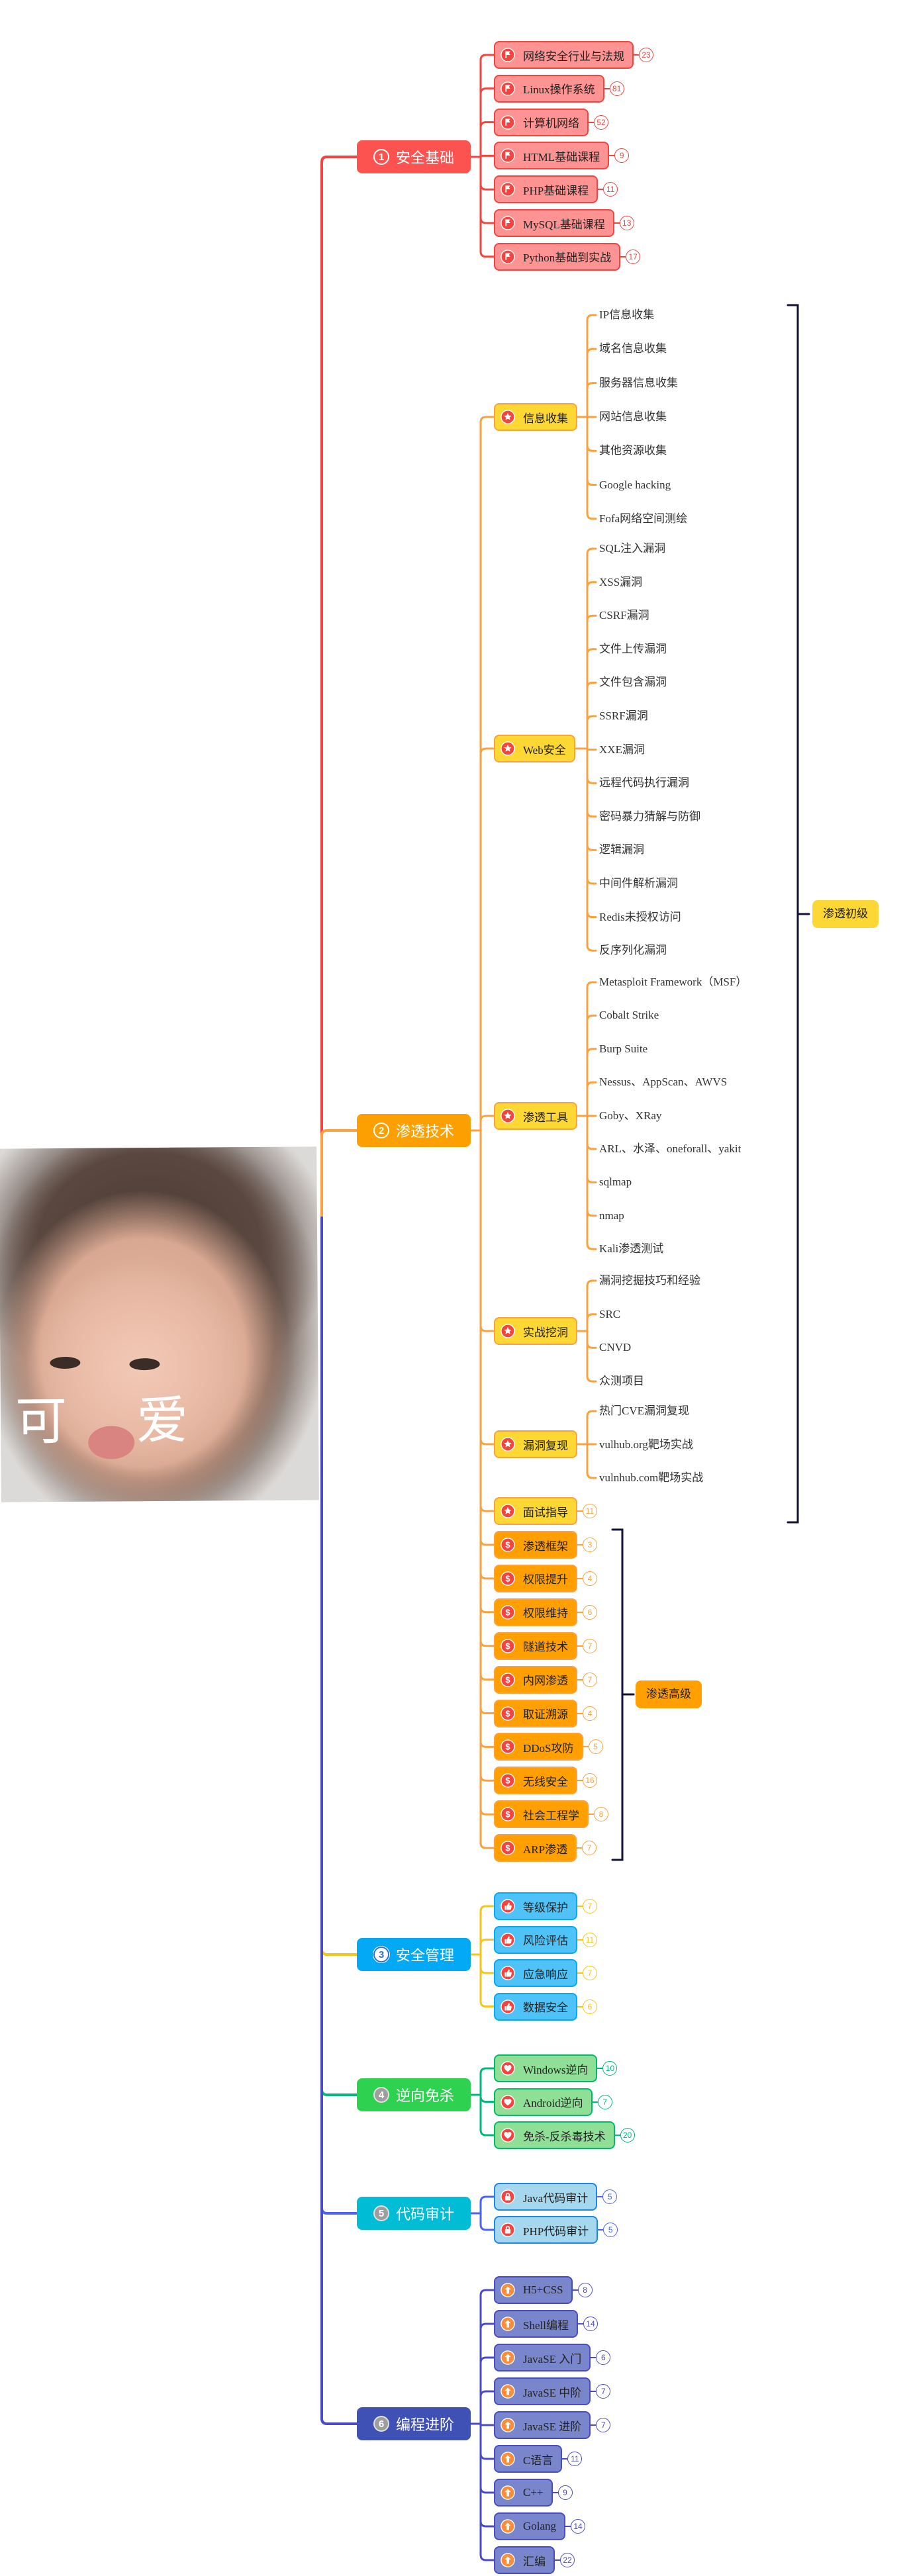  Describe the element at coordinates (670, 1149) in the screenshot. I see `leaf-topic: ARL、水泽、oneforall、yakit` at that location.